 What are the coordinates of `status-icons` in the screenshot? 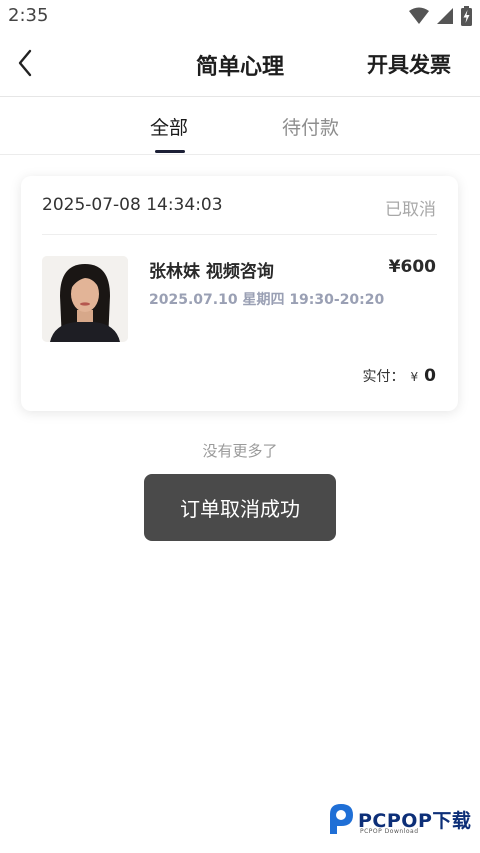 It's located at (440, 18).